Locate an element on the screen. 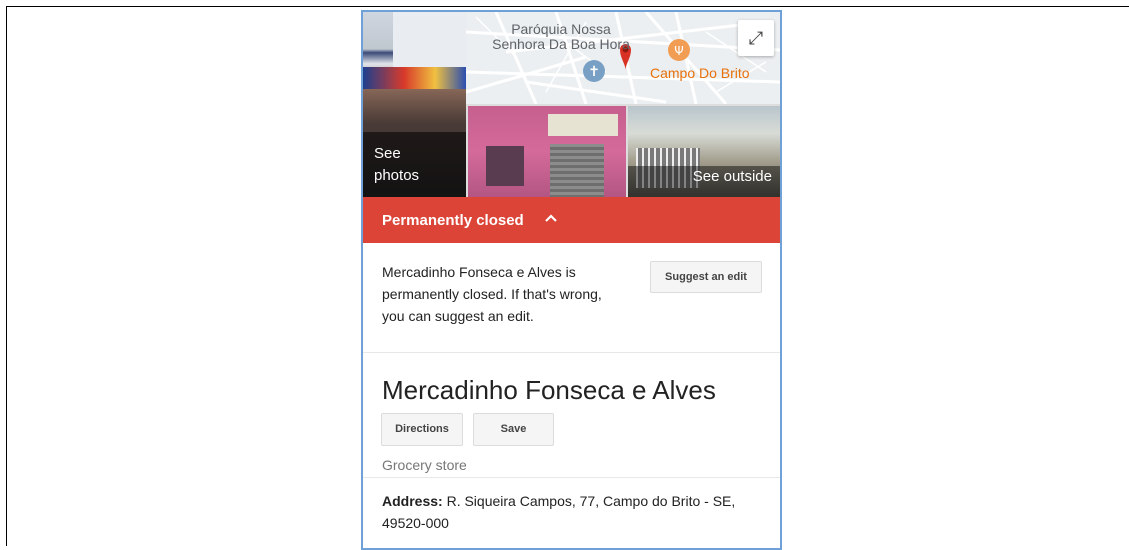  map-label-place: Campo Do Brito is located at coordinates (700, 73).